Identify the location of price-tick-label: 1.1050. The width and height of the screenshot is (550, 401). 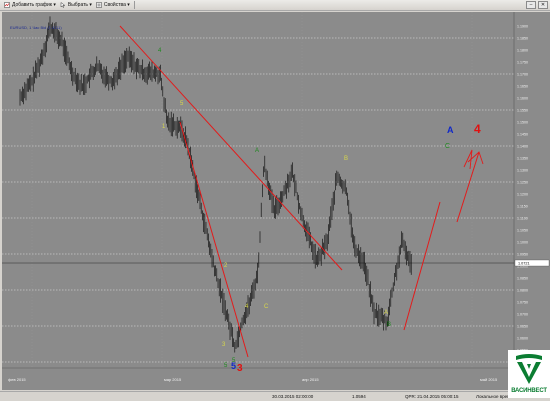
(522, 231).